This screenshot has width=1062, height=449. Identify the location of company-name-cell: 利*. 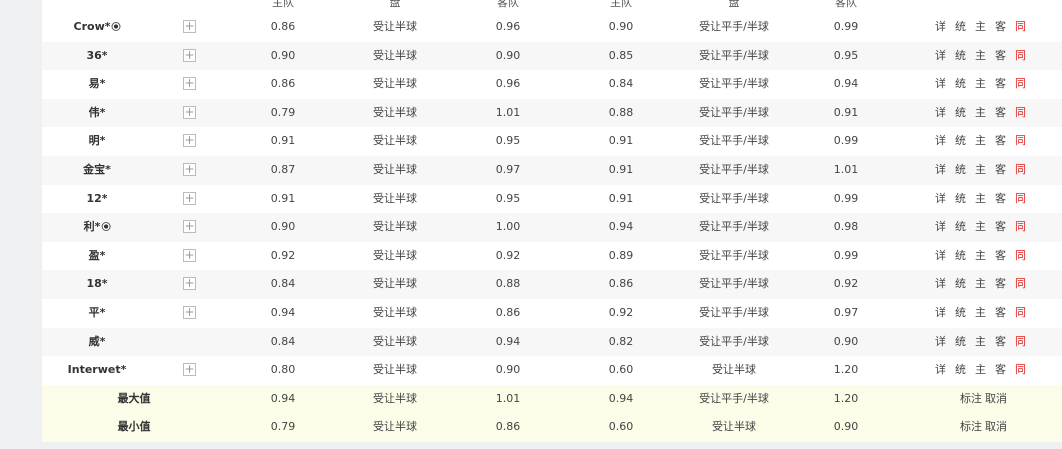
(97, 227).